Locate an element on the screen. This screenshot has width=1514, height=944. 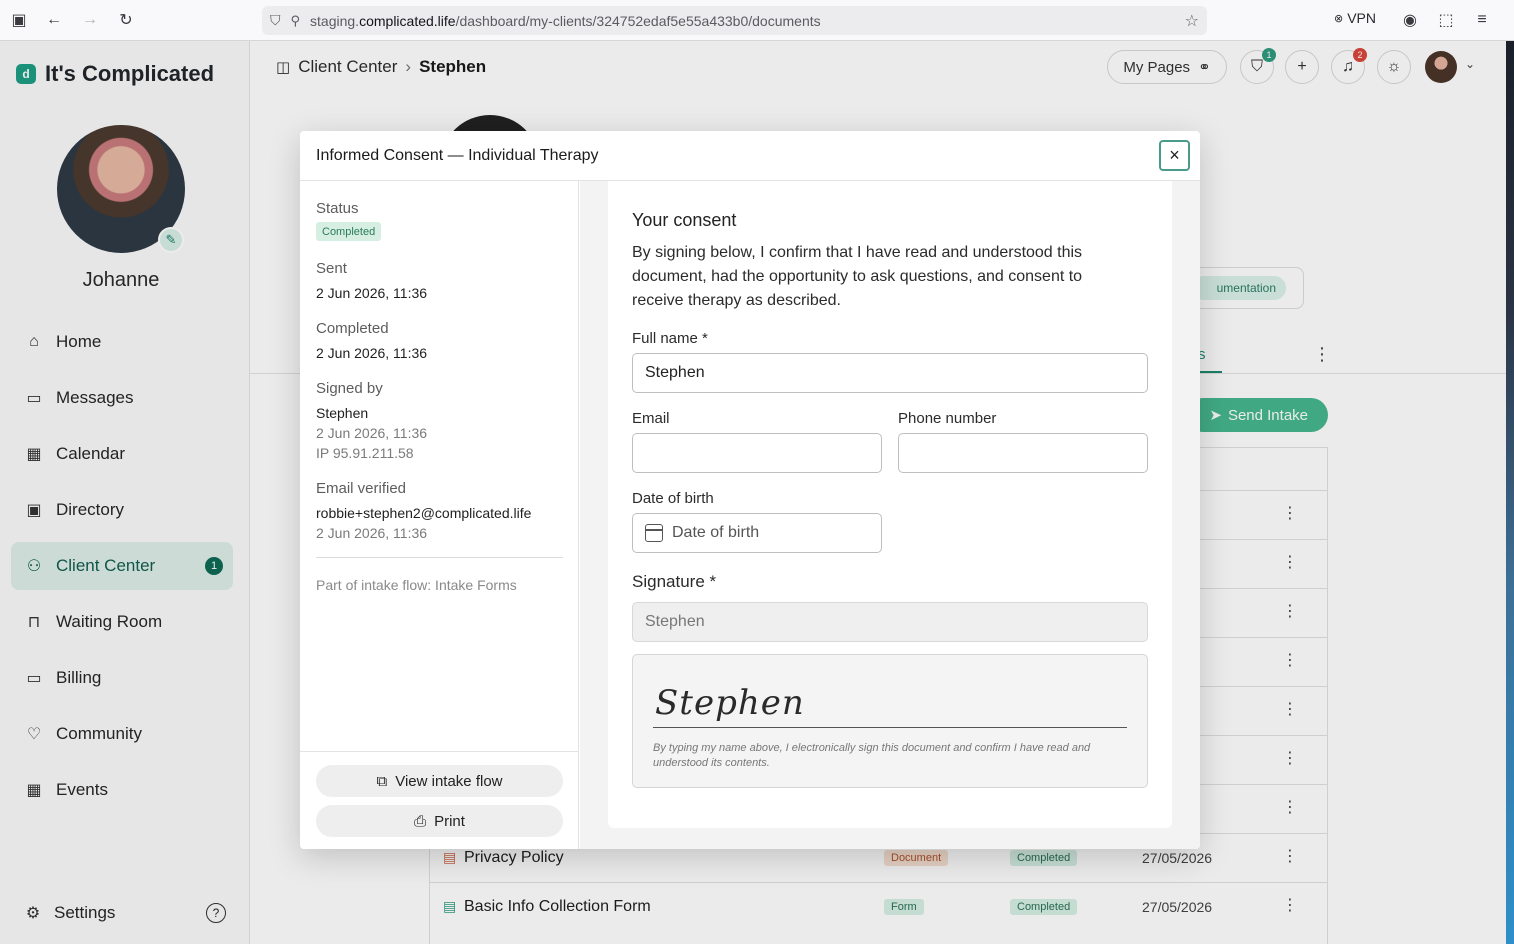
completed-label: Completed is located at coordinates (352, 328).